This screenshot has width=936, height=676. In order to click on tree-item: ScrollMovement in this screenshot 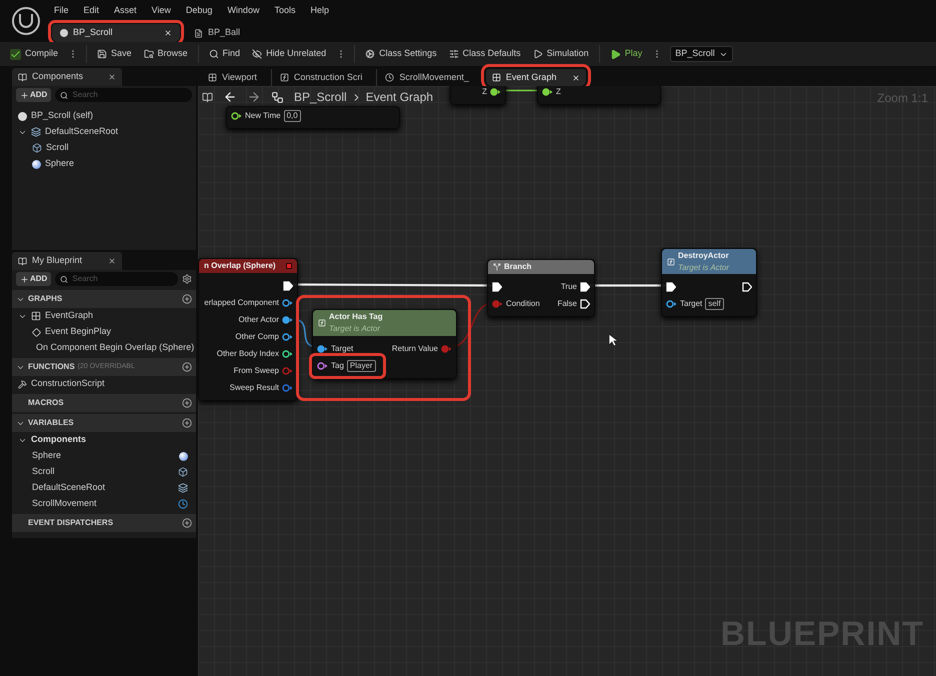, I will do `click(64, 504)`.